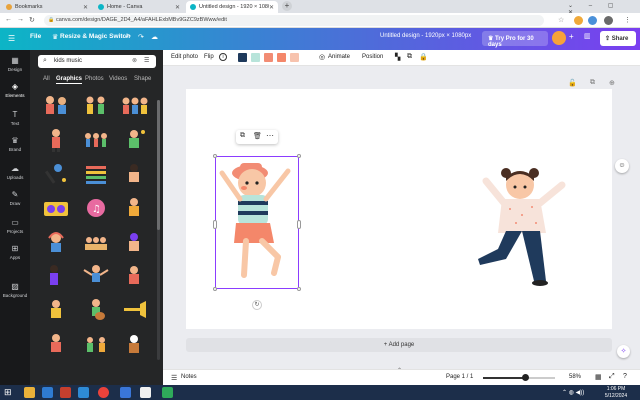  Describe the element at coordinates (15, 226) in the screenshot. I see `rail-item-projects: ▭ Projects` at that location.